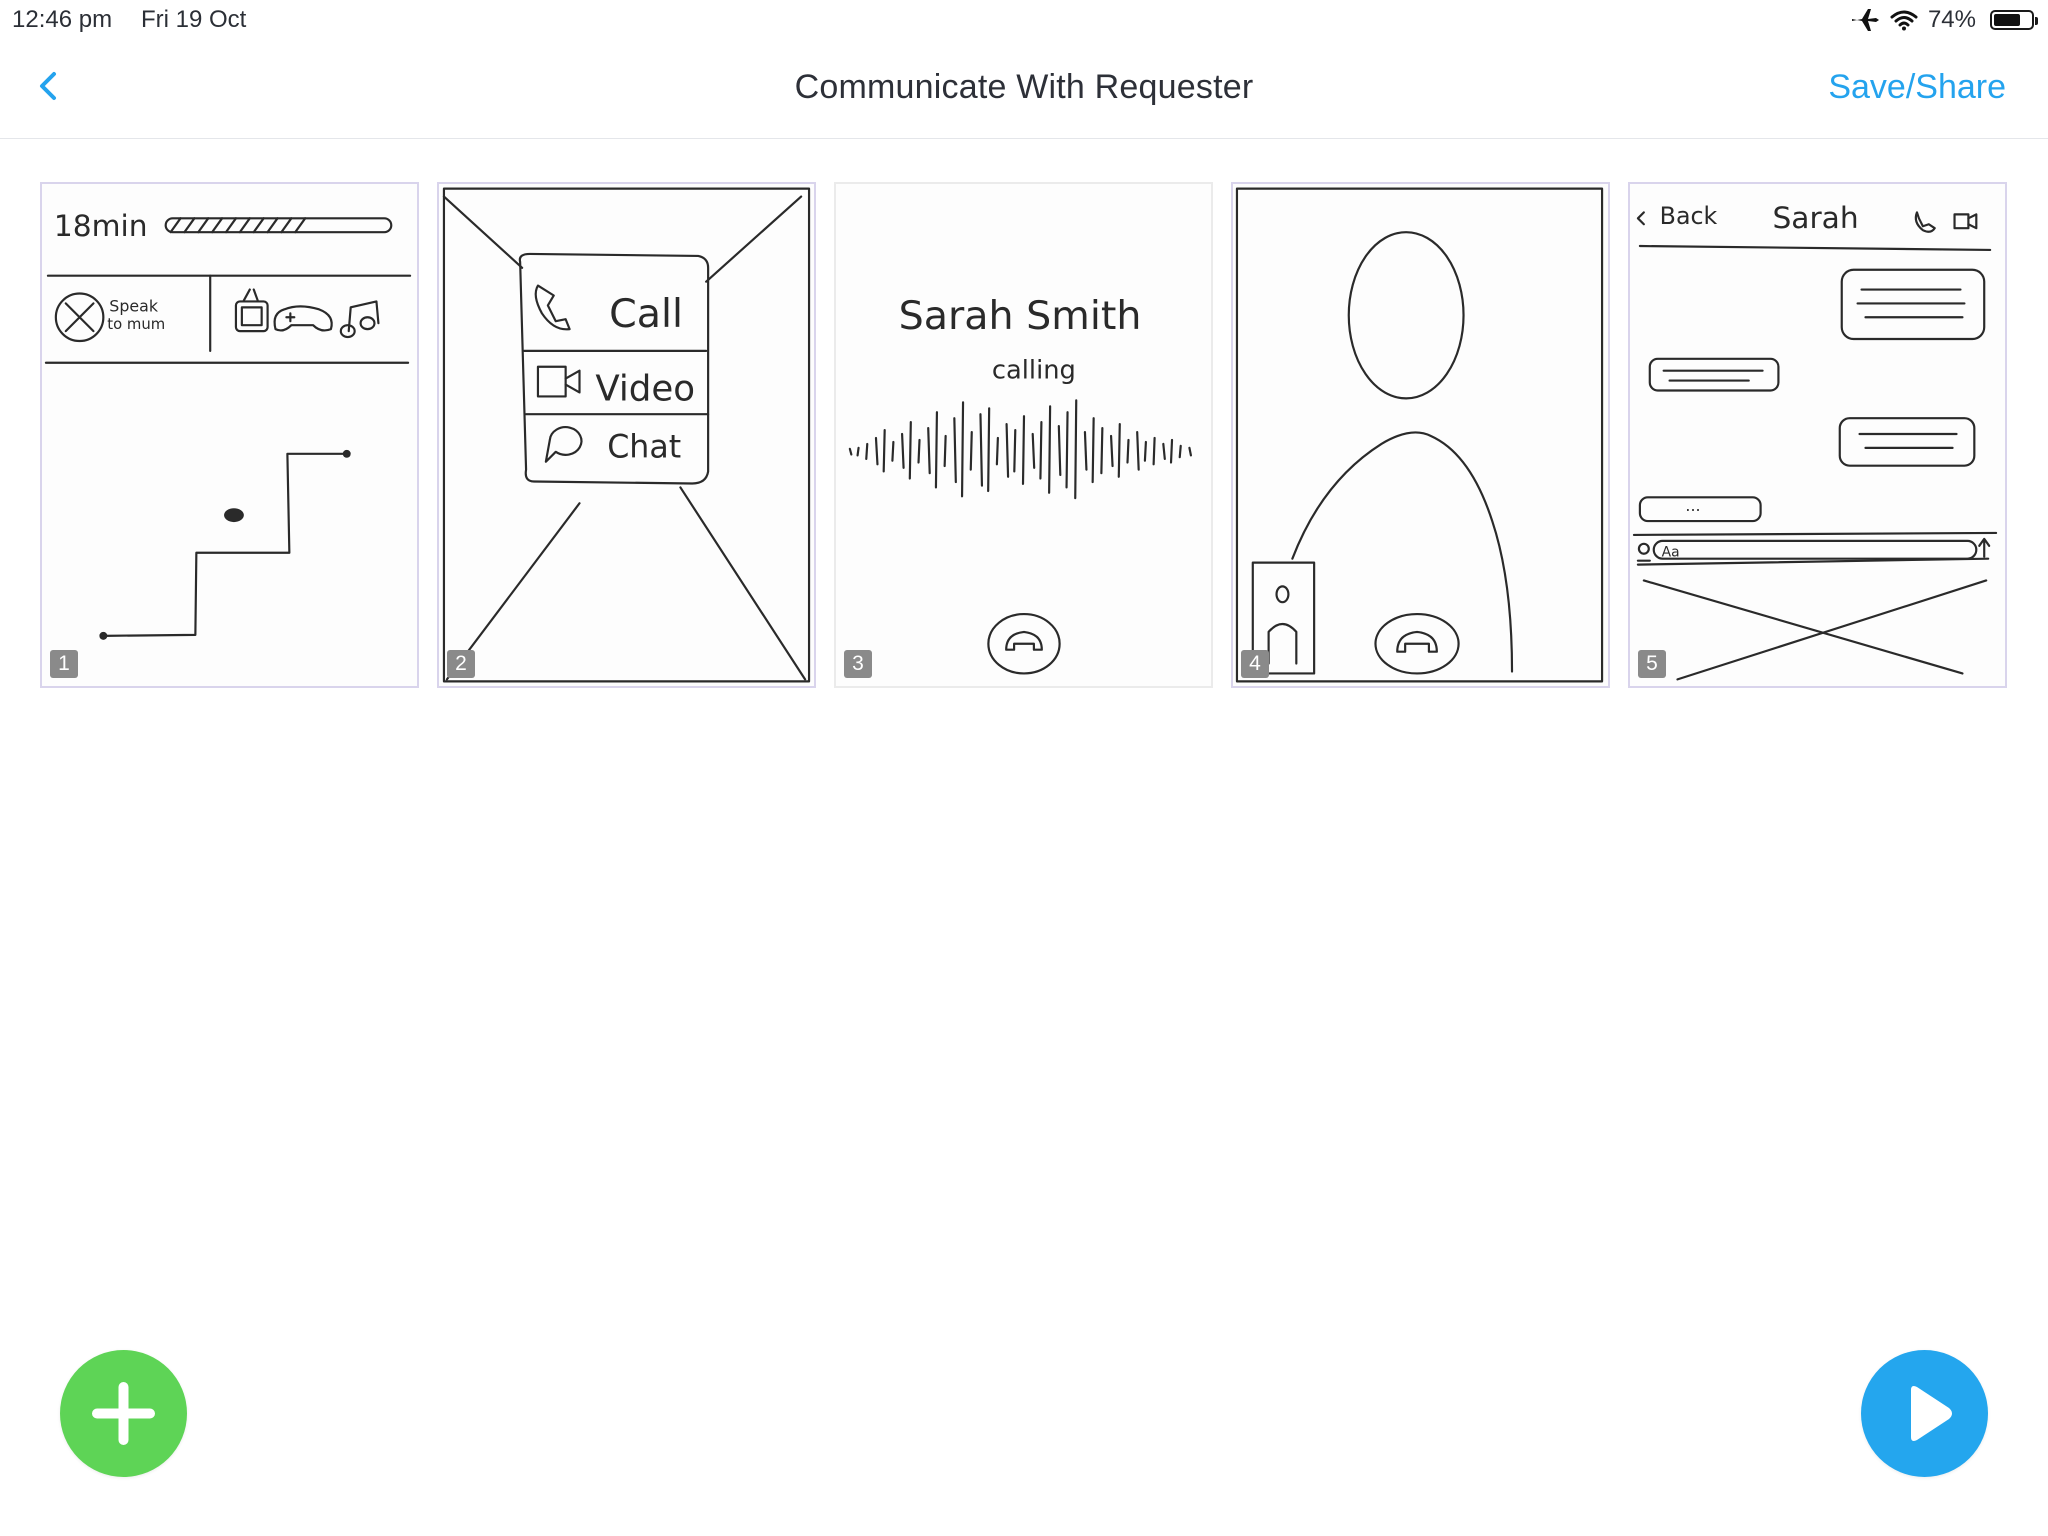  I want to click on sketch-video-label: Video, so click(645, 388).